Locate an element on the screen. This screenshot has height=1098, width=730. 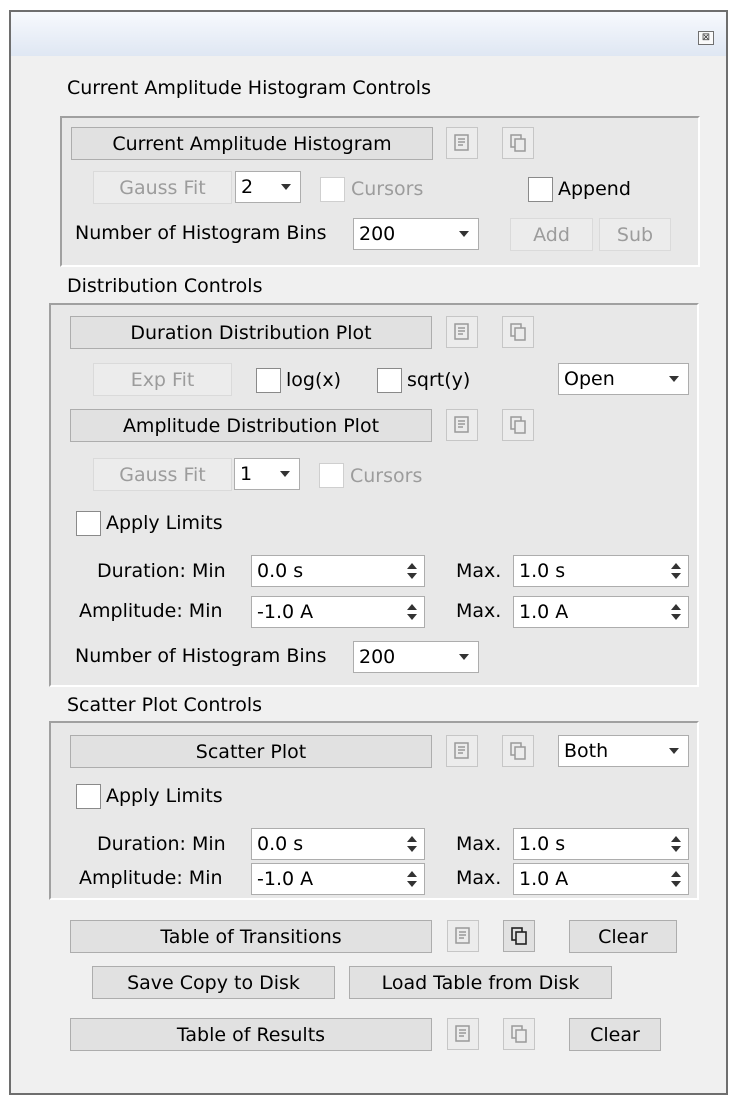
scatter-mode-select: Both is located at coordinates (623, 751).